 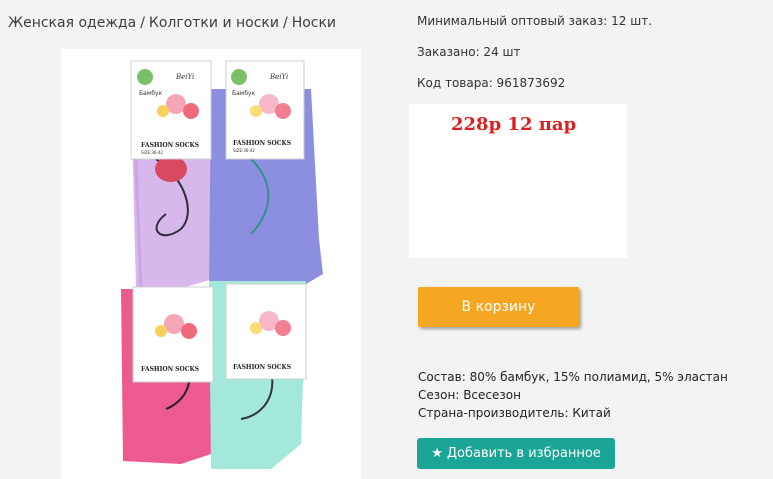 What do you see at coordinates (469, 52) in the screenshot?
I see `ordered-count-text: Заказано: 24 шт` at bounding box center [469, 52].